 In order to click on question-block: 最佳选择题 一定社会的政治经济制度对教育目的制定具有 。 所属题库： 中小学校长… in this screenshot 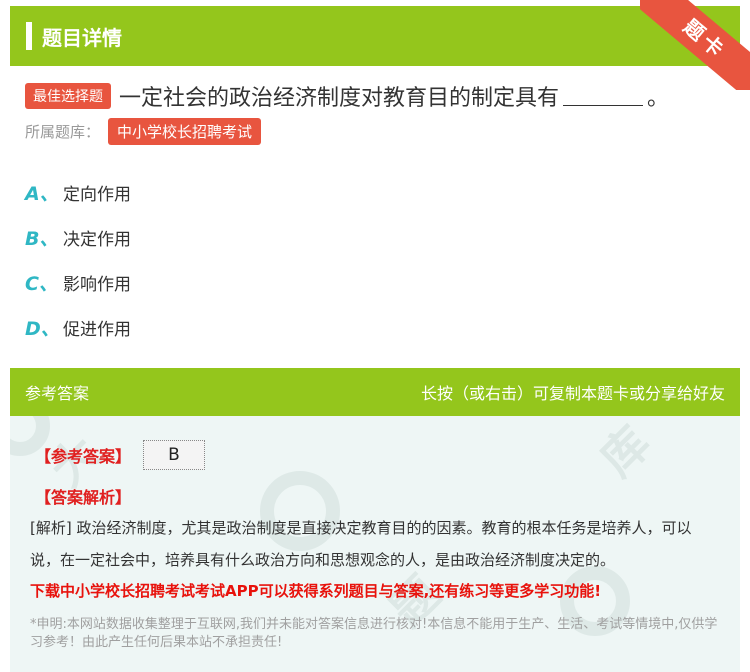, I will do `click(375, 112)`.